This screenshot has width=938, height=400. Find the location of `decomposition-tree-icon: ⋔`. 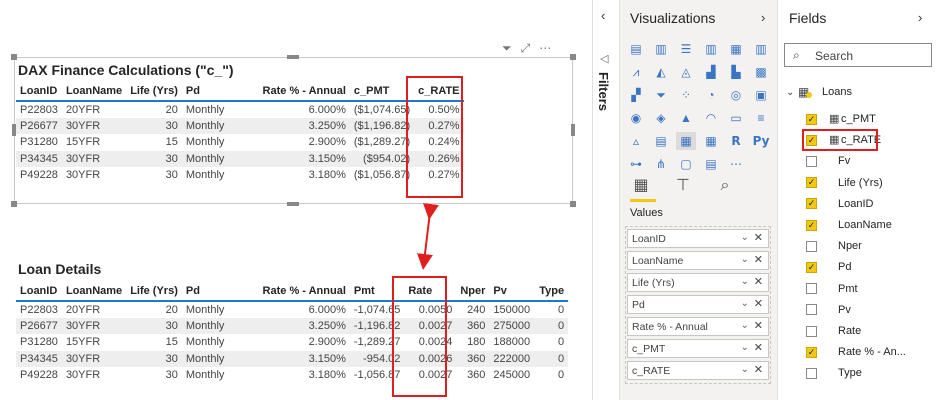

decomposition-tree-icon: ⋔ is located at coordinates (661, 164).